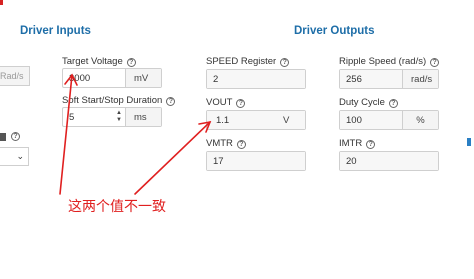 The height and width of the screenshot is (279, 474). I want to click on partial-input-field: Rad/s, so click(15, 76).